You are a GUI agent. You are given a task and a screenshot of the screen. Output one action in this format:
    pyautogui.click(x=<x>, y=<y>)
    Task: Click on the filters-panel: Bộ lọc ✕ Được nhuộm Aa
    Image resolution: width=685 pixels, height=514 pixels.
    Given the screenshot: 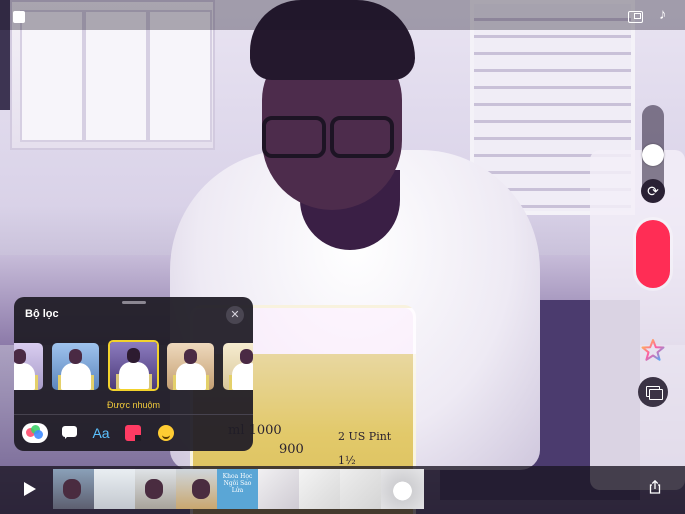 What is the action you would take?
    pyautogui.click(x=133, y=374)
    